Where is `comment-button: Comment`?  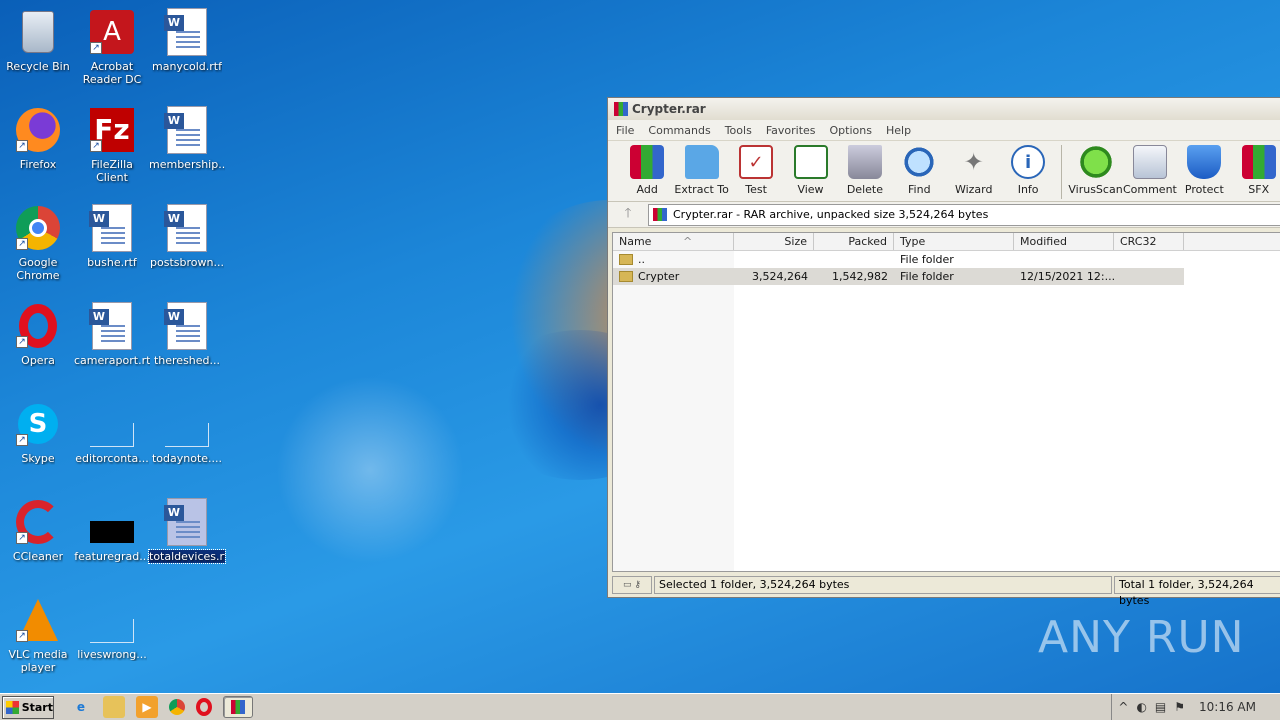 comment-button: Comment is located at coordinates (1150, 170).